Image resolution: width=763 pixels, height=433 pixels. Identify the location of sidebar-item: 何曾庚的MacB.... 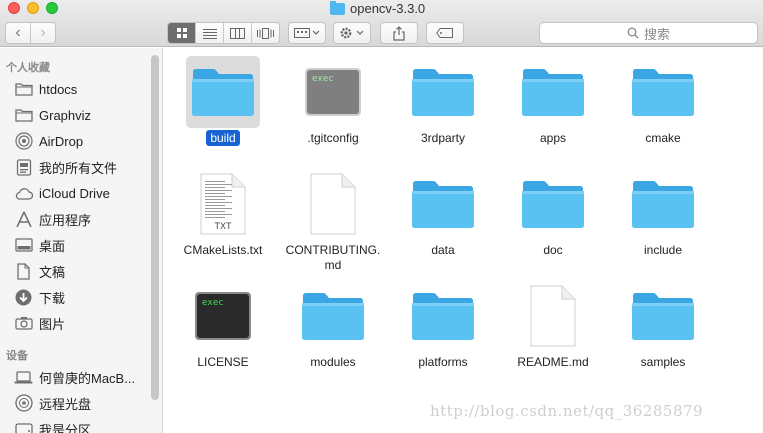
(74, 377).